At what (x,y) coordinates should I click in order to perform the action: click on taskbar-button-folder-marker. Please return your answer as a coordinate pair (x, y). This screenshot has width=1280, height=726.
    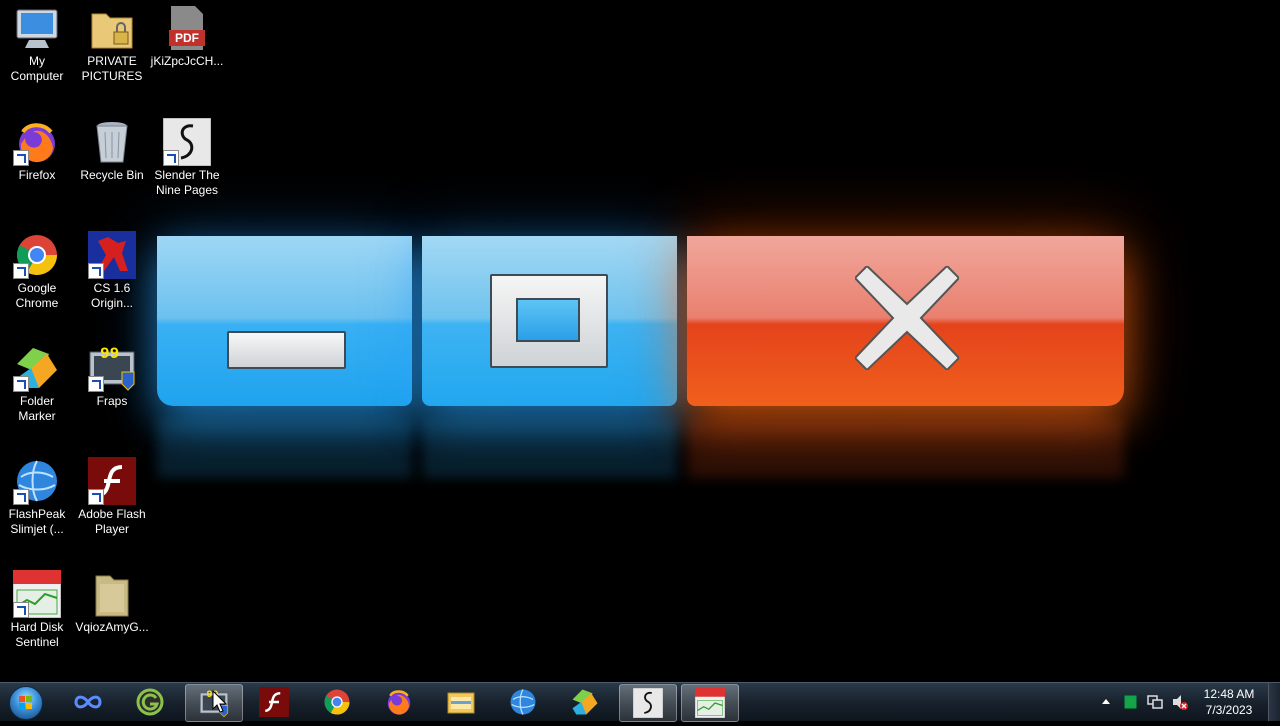
    Looking at the image, I should click on (585, 702).